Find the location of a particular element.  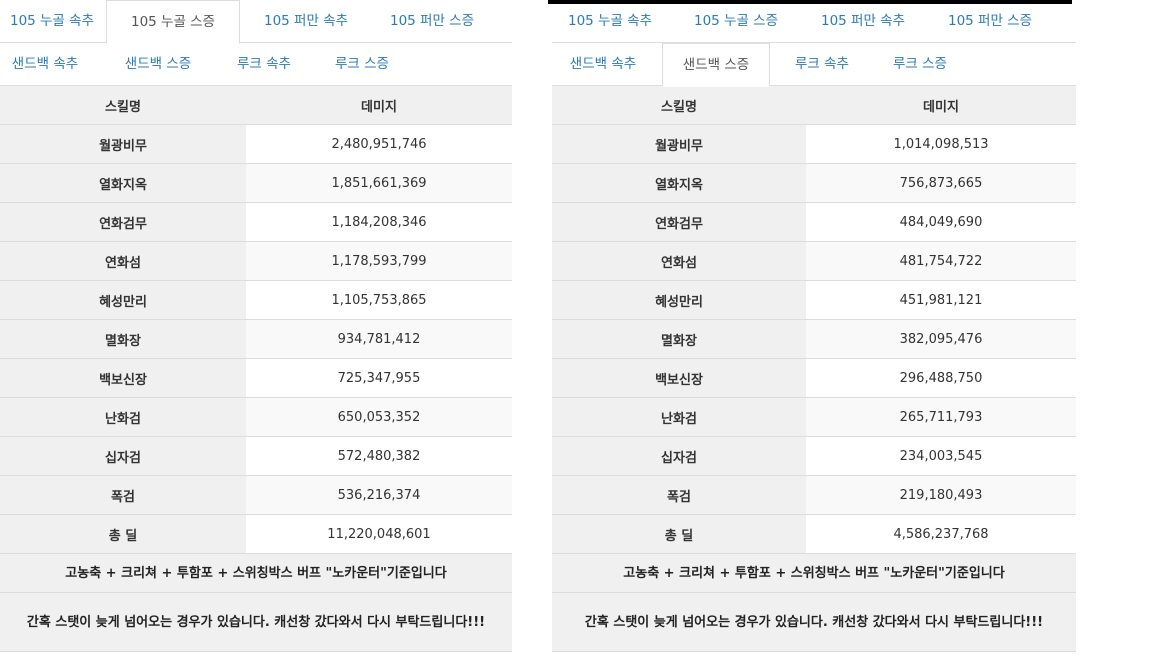

table-row: 폭검 536,216,374 is located at coordinates (256, 495).